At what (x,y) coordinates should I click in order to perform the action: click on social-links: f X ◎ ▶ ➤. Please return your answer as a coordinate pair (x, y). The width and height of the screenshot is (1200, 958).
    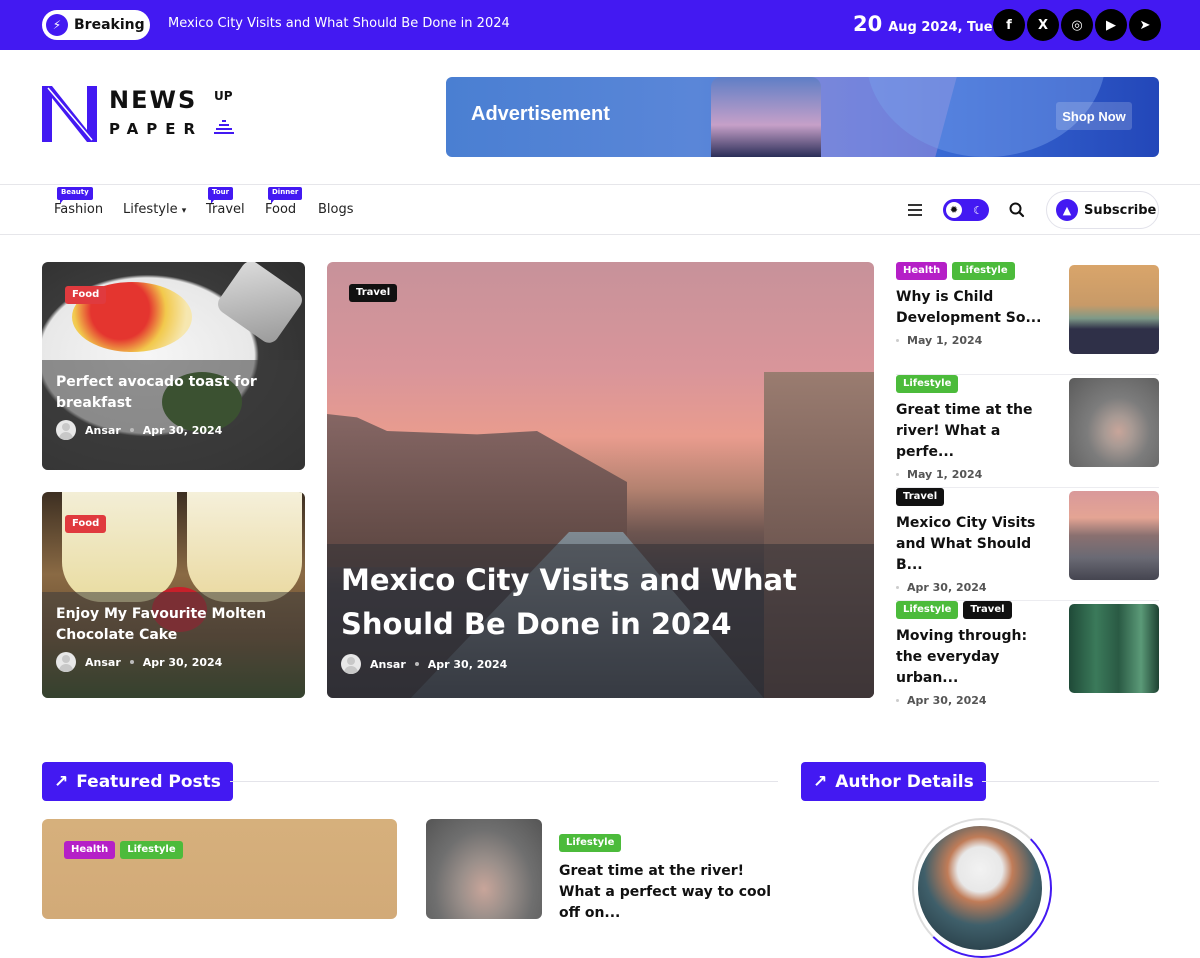
    Looking at the image, I should click on (1077, 25).